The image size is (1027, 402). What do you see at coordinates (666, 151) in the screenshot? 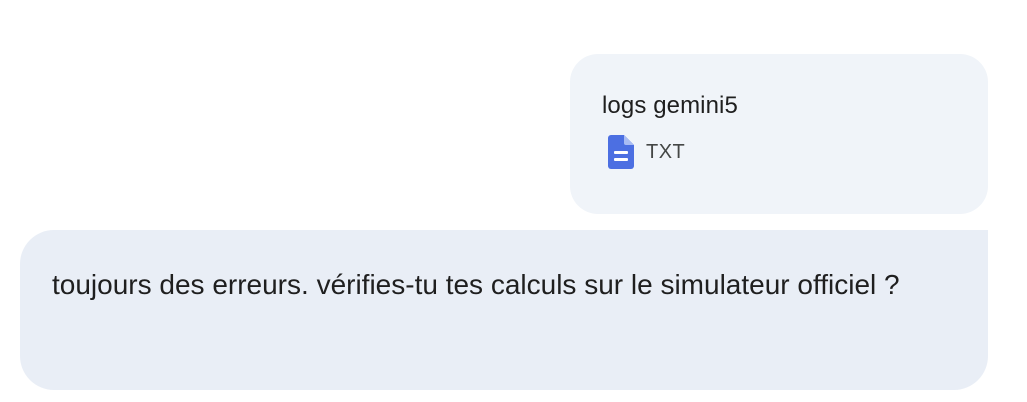
I see `file-type-label: TXT` at bounding box center [666, 151].